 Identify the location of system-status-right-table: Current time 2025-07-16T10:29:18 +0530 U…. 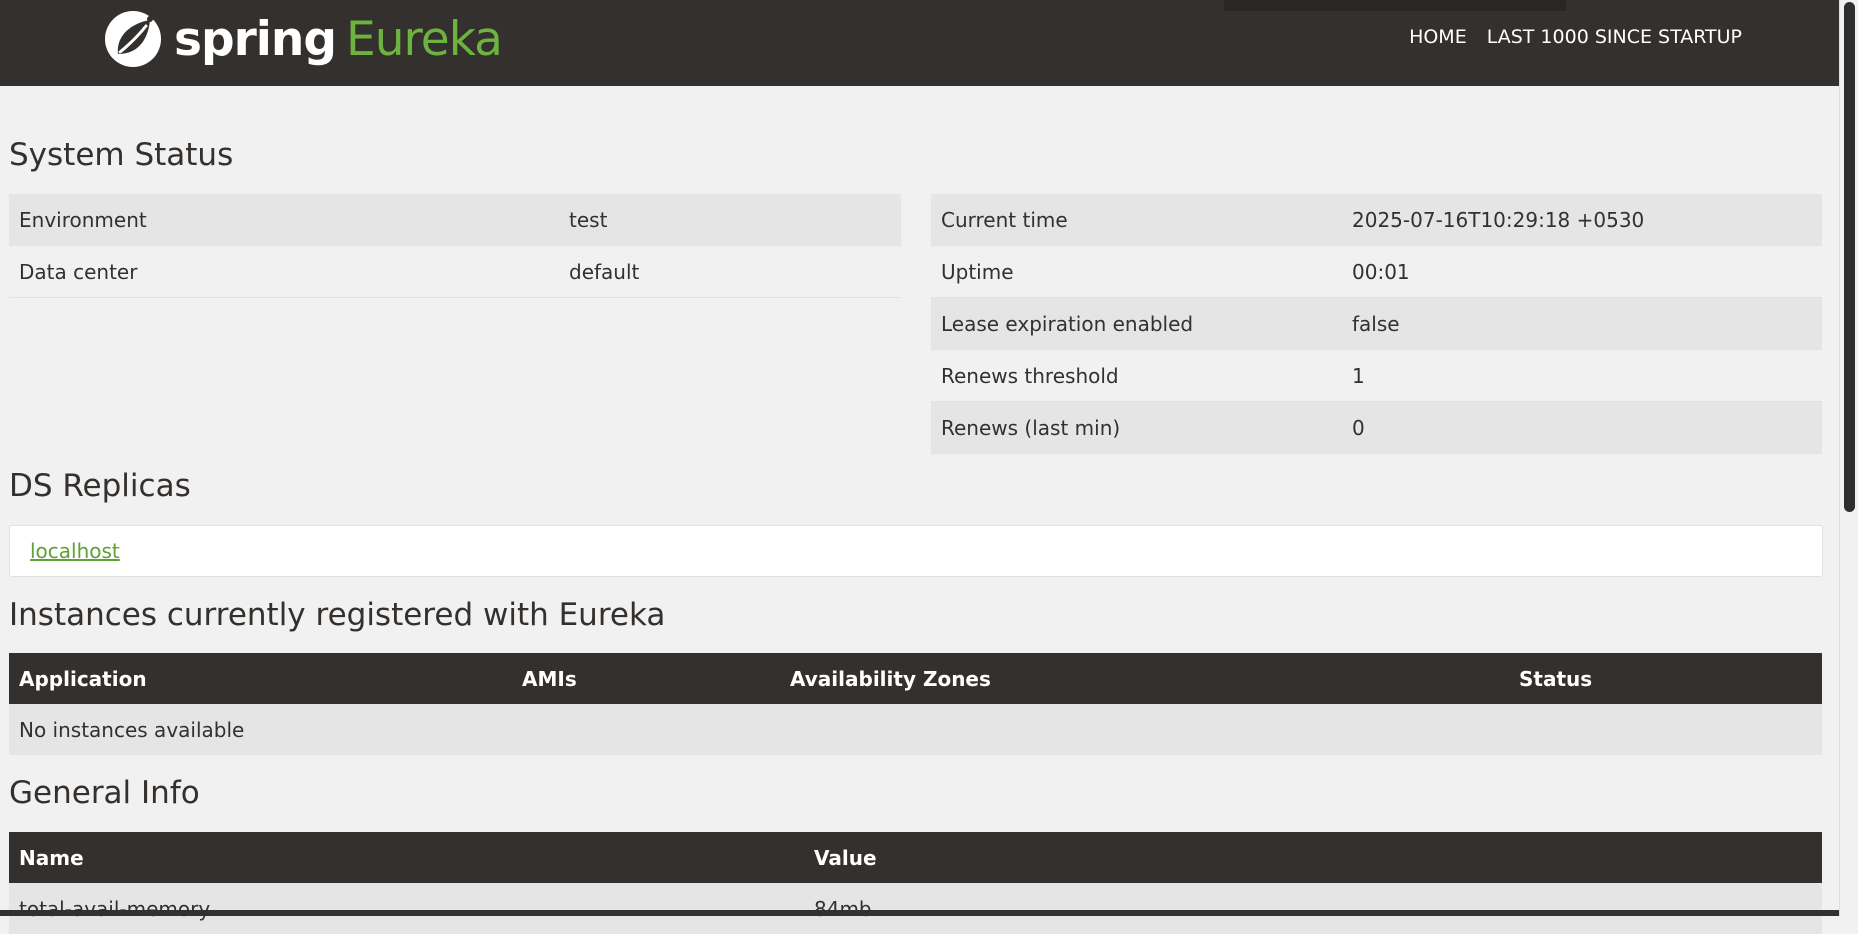
(1376, 324).